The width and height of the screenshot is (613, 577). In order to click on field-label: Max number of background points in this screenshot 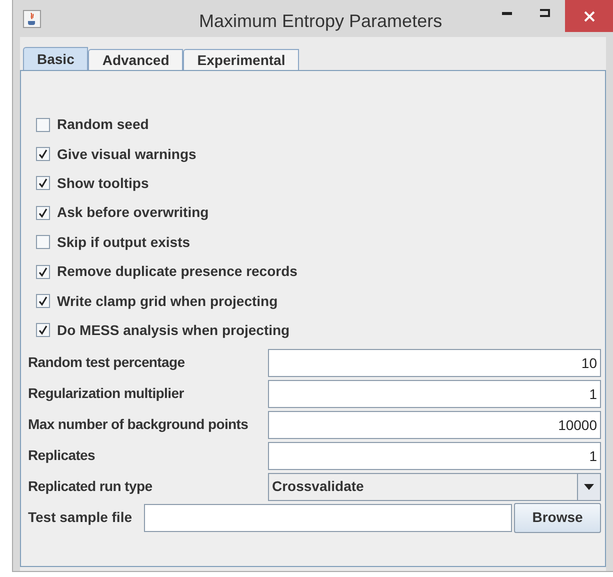, I will do `click(139, 424)`.